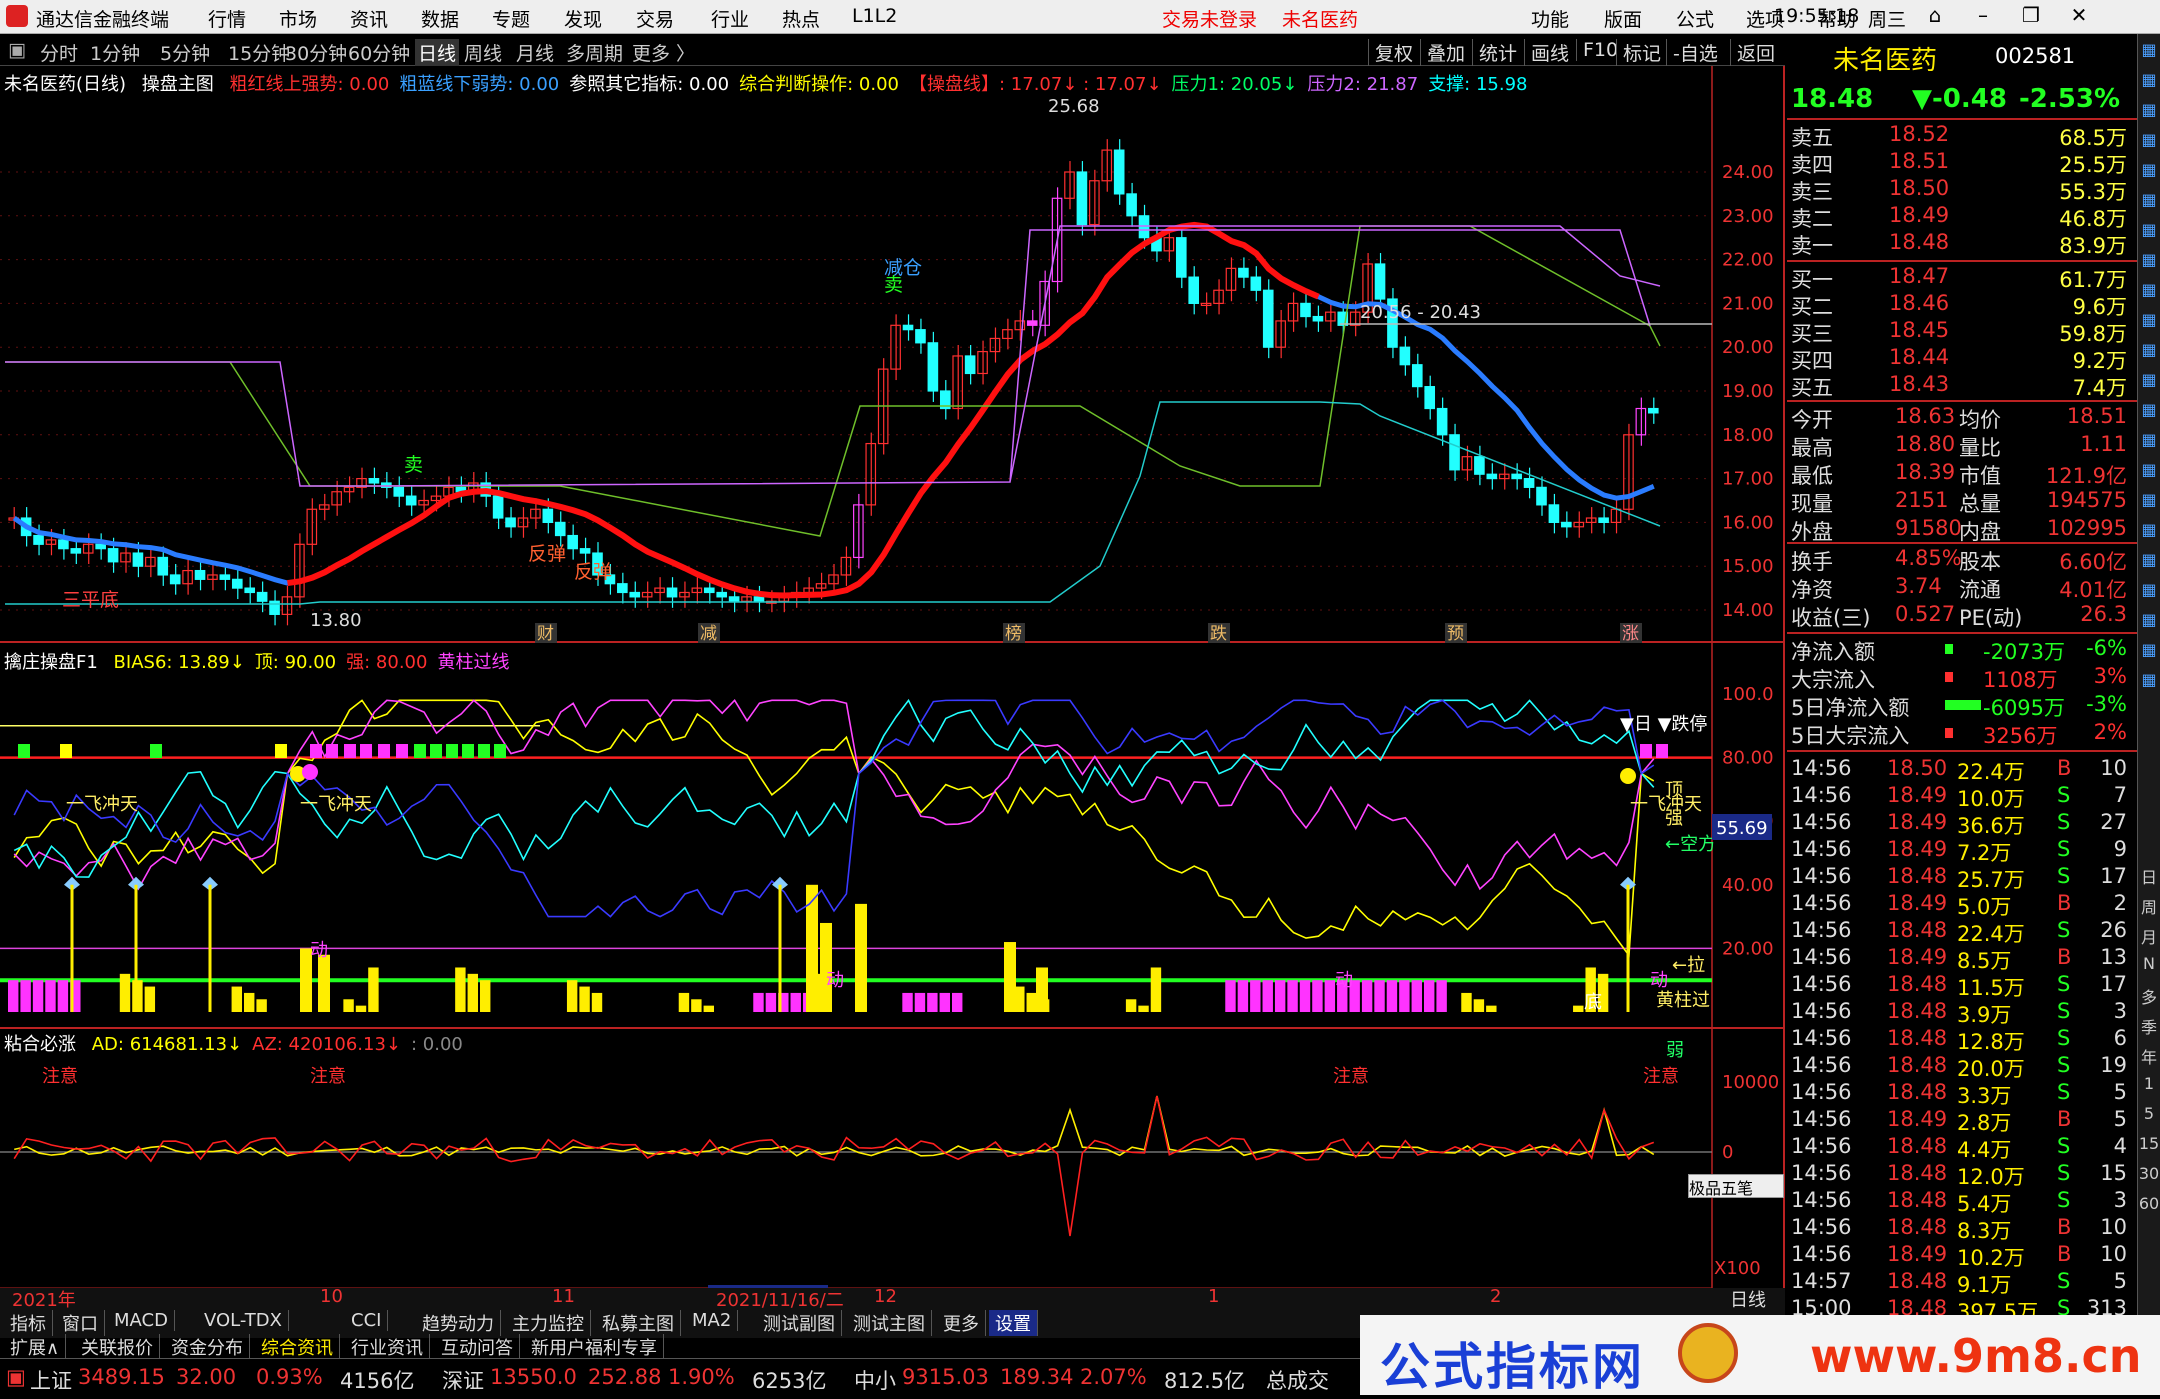 Image resolution: width=2160 pixels, height=1399 pixels. What do you see at coordinates (583, 18) in the screenshot?
I see `menu-item: 发现` at bounding box center [583, 18].